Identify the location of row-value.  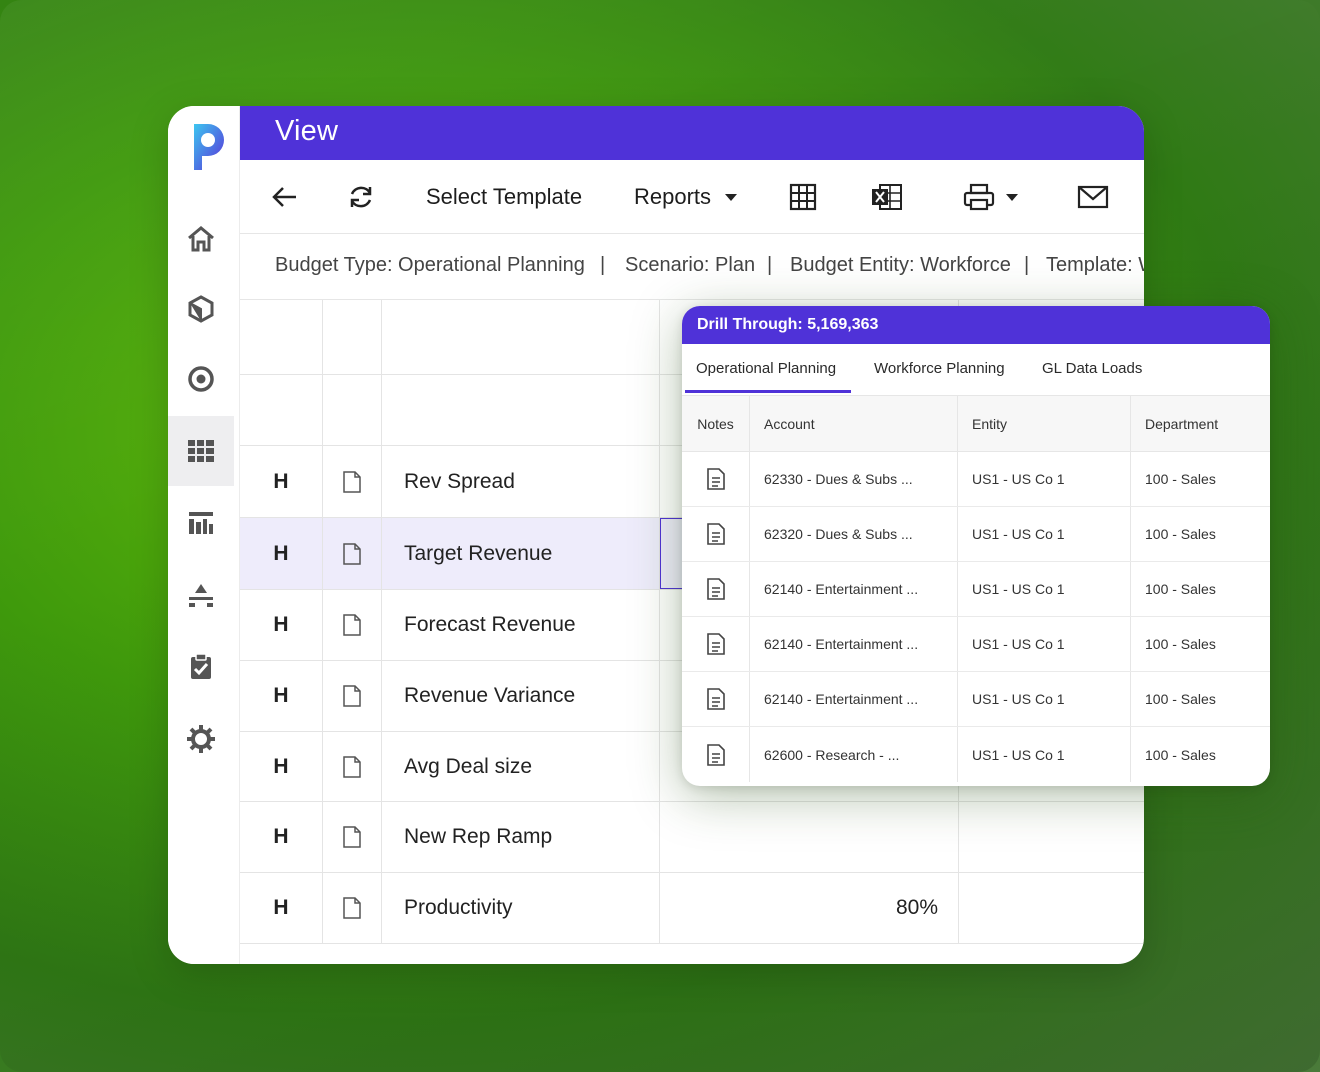
(809, 837).